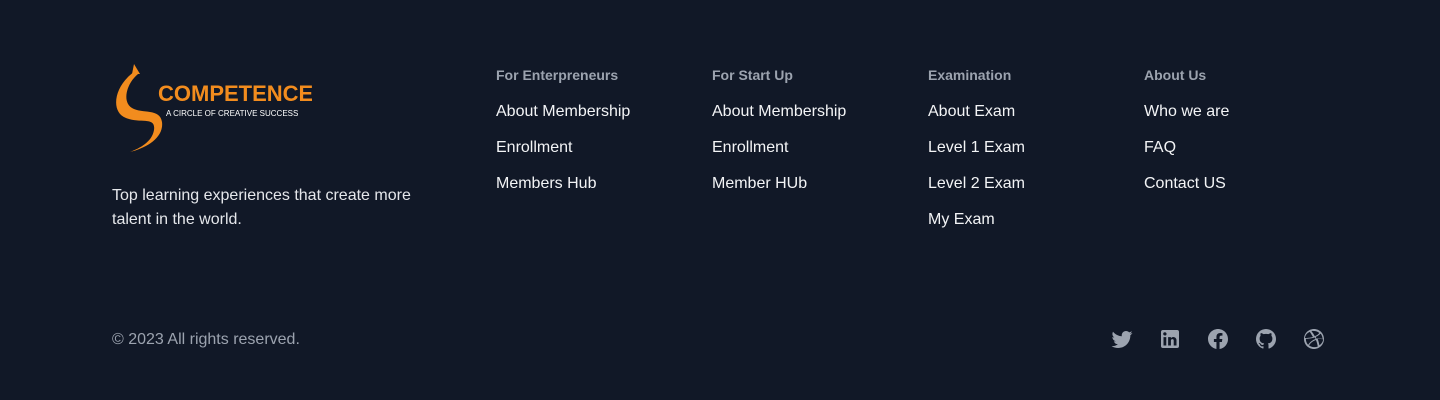 The width and height of the screenshot is (1440, 400). Describe the element at coordinates (546, 183) in the screenshot. I see `footer-link-members-hub: Members Hub` at that location.